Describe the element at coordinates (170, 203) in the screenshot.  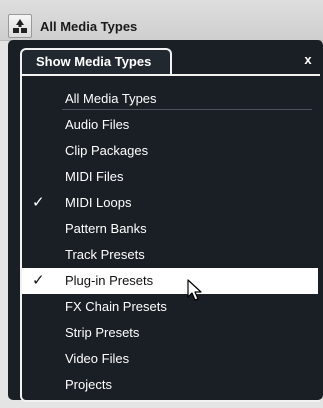
I see `menu-item-midi-loops: ✓ MIDI Loops` at that location.